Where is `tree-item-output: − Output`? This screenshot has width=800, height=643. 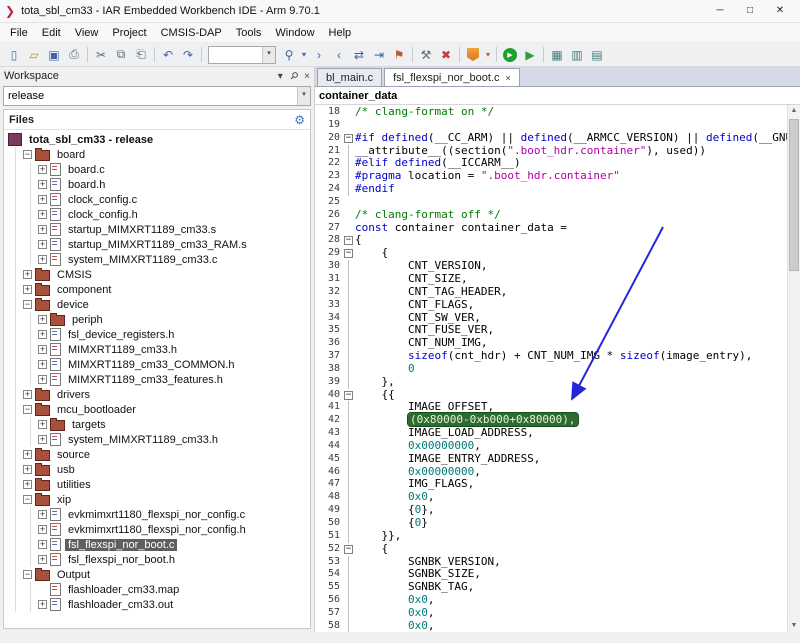
tree-item-output: − Output is located at coordinates (157, 574).